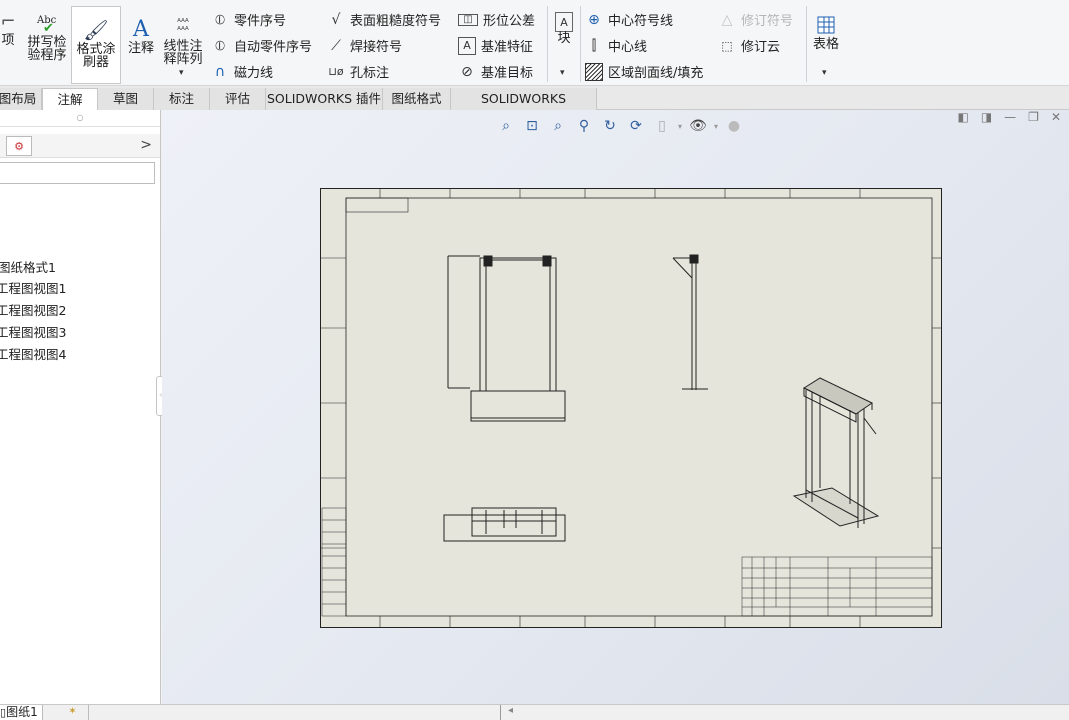 This screenshot has height=720, width=1069. What do you see at coordinates (73, 712) in the screenshot?
I see `add-sheet-icon: ✶` at bounding box center [73, 712].